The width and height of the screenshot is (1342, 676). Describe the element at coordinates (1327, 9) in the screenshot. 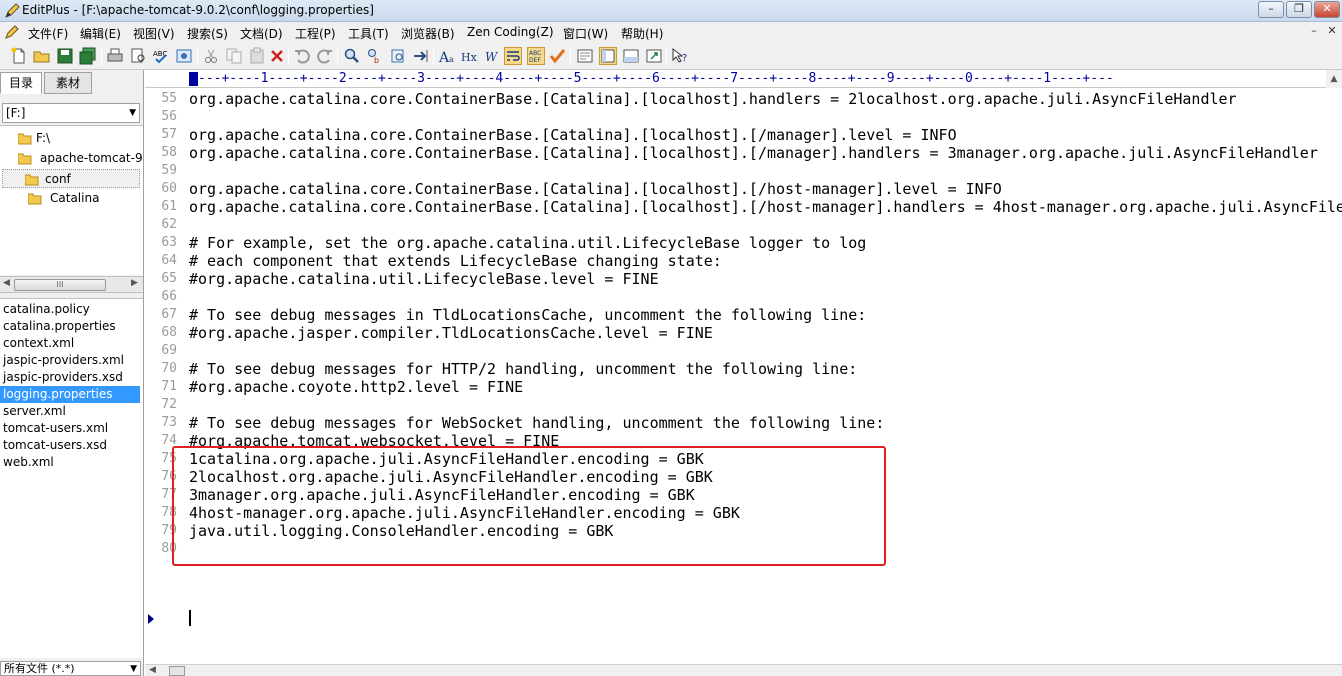

I see `close-button: ✕` at that location.